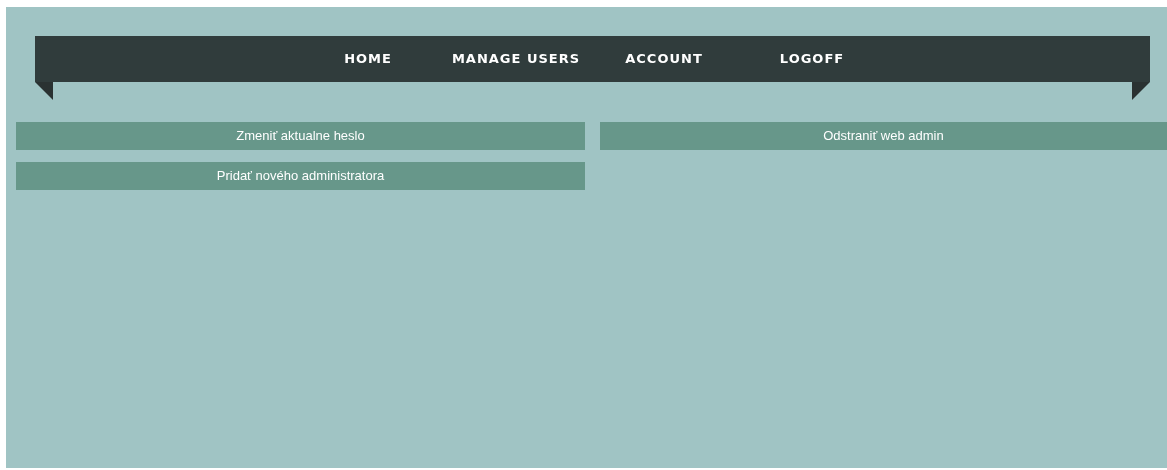  What do you see at coordinates (516, 59) in the screenshot?
I see `nav-link: MANAGE USERS` at bounding box center [516, 59].